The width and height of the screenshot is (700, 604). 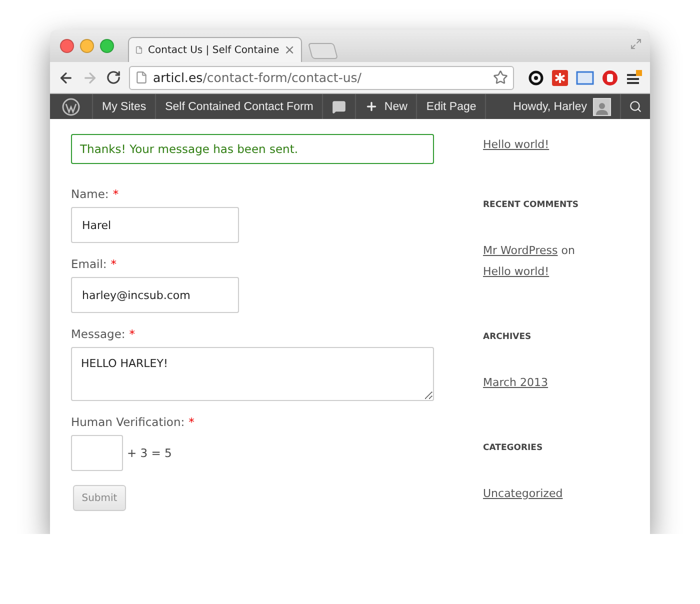 What do you see at coordinates (507, 337) in the screenshot?
I see `widget-heading: ARCHIVES` at bounding box center [507, 337].